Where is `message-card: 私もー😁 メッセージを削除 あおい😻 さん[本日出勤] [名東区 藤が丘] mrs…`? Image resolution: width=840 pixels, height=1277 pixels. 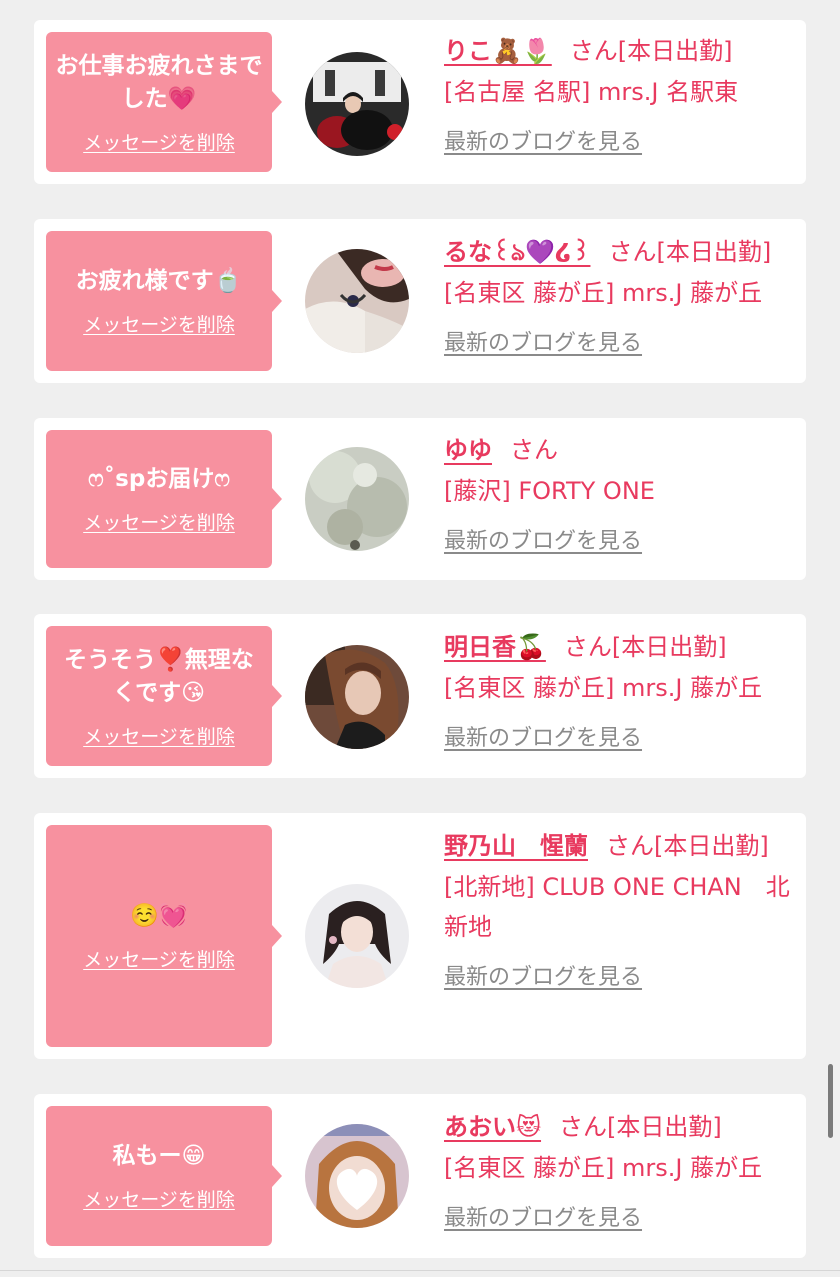 message-card: 私もー😁 メッセージを削除 あおい😻 さん[本日出勤] [名東区 藤が丘] mrs… is located at coordinates (420, 1176).